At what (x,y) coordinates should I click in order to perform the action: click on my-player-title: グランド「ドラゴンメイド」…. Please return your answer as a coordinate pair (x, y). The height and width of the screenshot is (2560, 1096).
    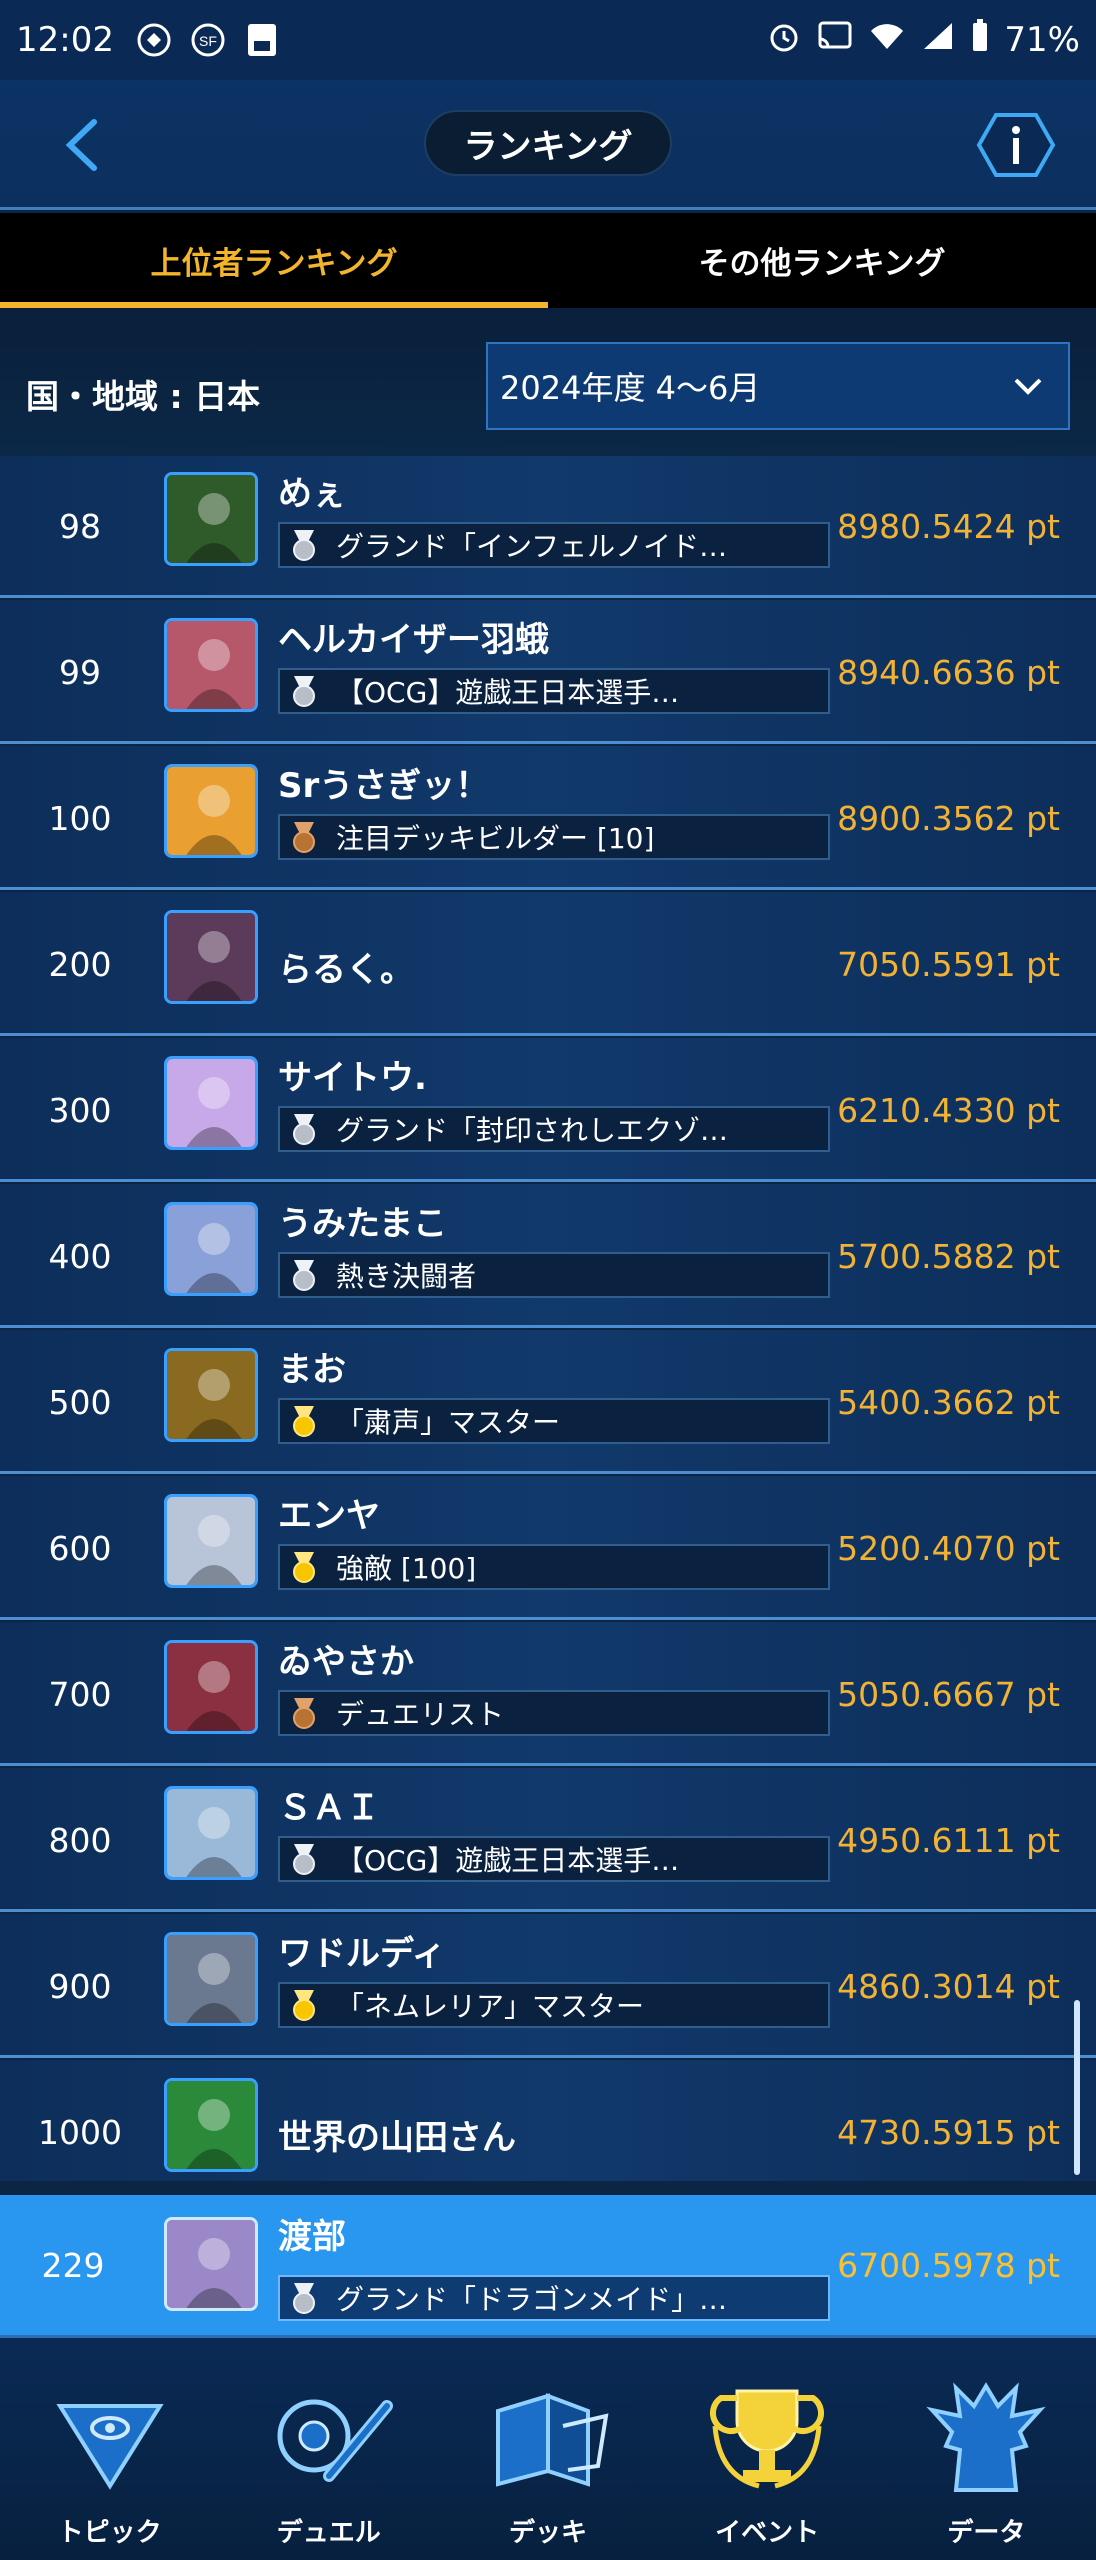
    Looking at the image, I should click on (532, 2299).